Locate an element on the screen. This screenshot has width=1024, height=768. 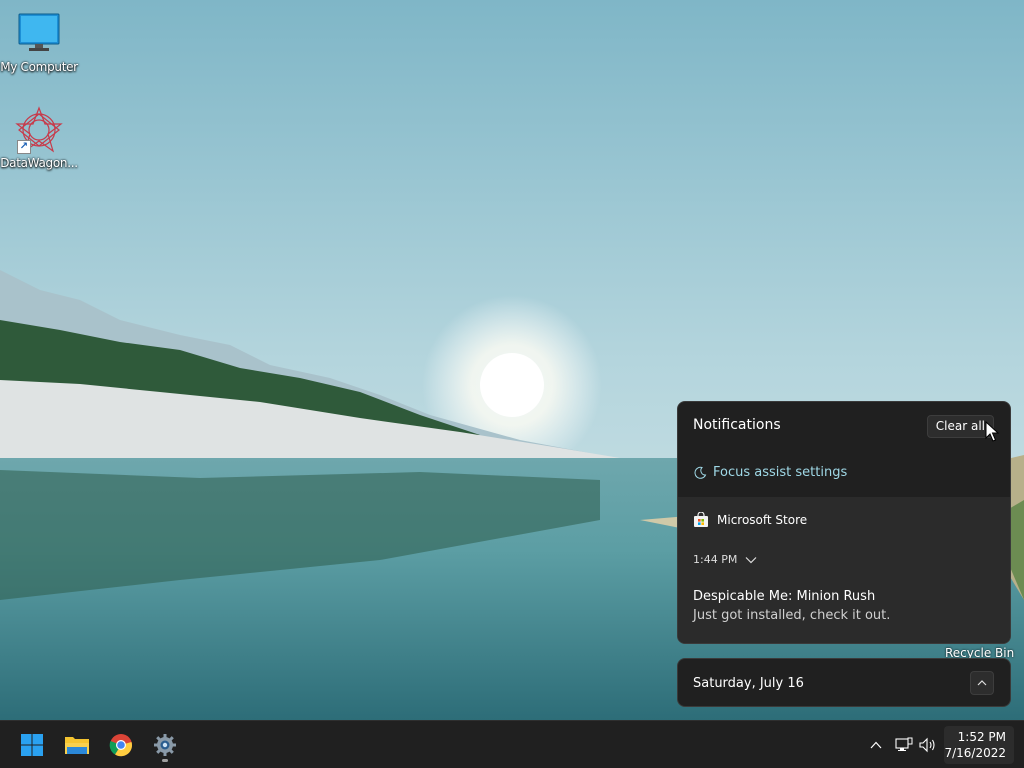
show-hidden-icons-button is located at coordinates (876, 745).